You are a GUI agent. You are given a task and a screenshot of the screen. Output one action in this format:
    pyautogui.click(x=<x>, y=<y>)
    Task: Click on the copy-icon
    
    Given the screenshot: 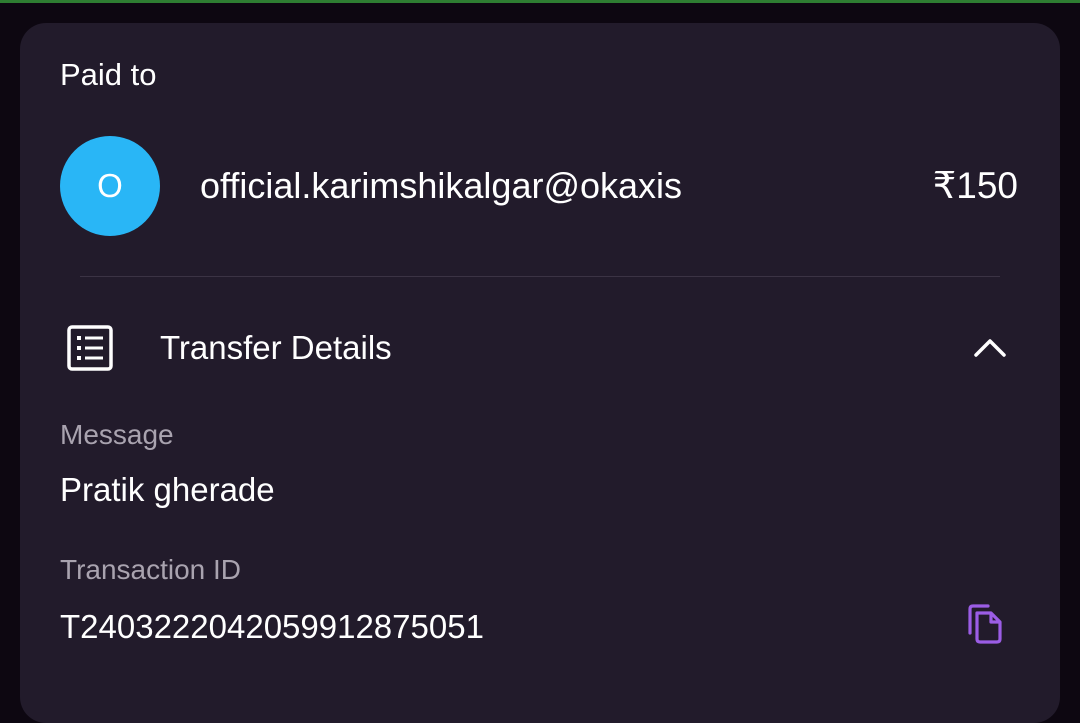 What is the action you would take?
    pyautogui.click(x=984, y=624)
    